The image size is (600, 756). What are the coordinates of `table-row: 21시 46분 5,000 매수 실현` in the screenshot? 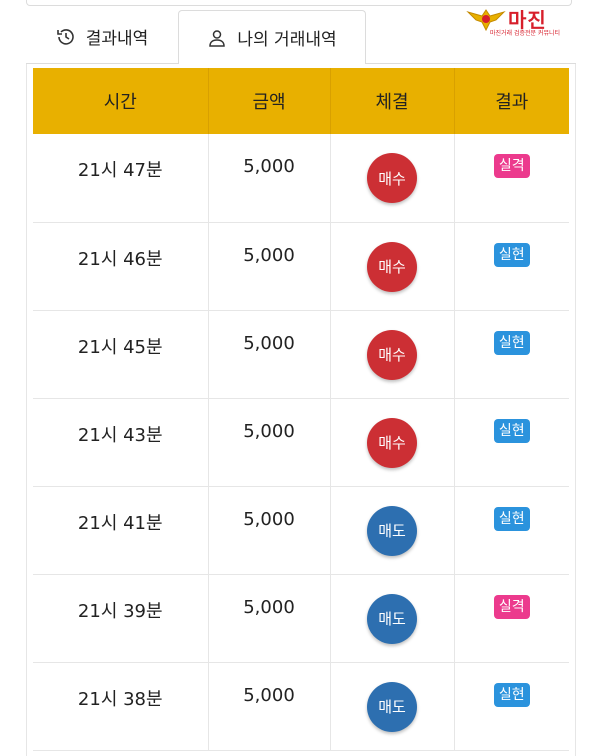 It's located at (301, 266).